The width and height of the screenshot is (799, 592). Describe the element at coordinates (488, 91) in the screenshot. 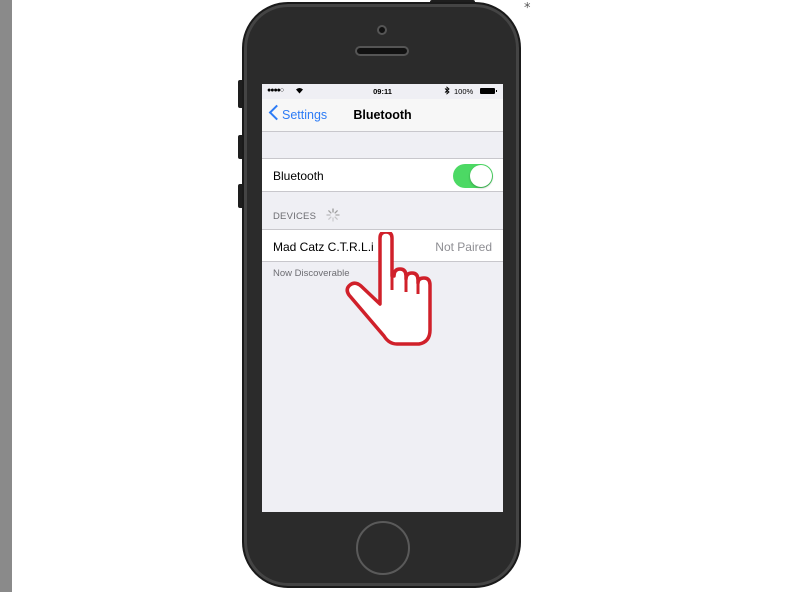

I see `battery-icon` at that location.